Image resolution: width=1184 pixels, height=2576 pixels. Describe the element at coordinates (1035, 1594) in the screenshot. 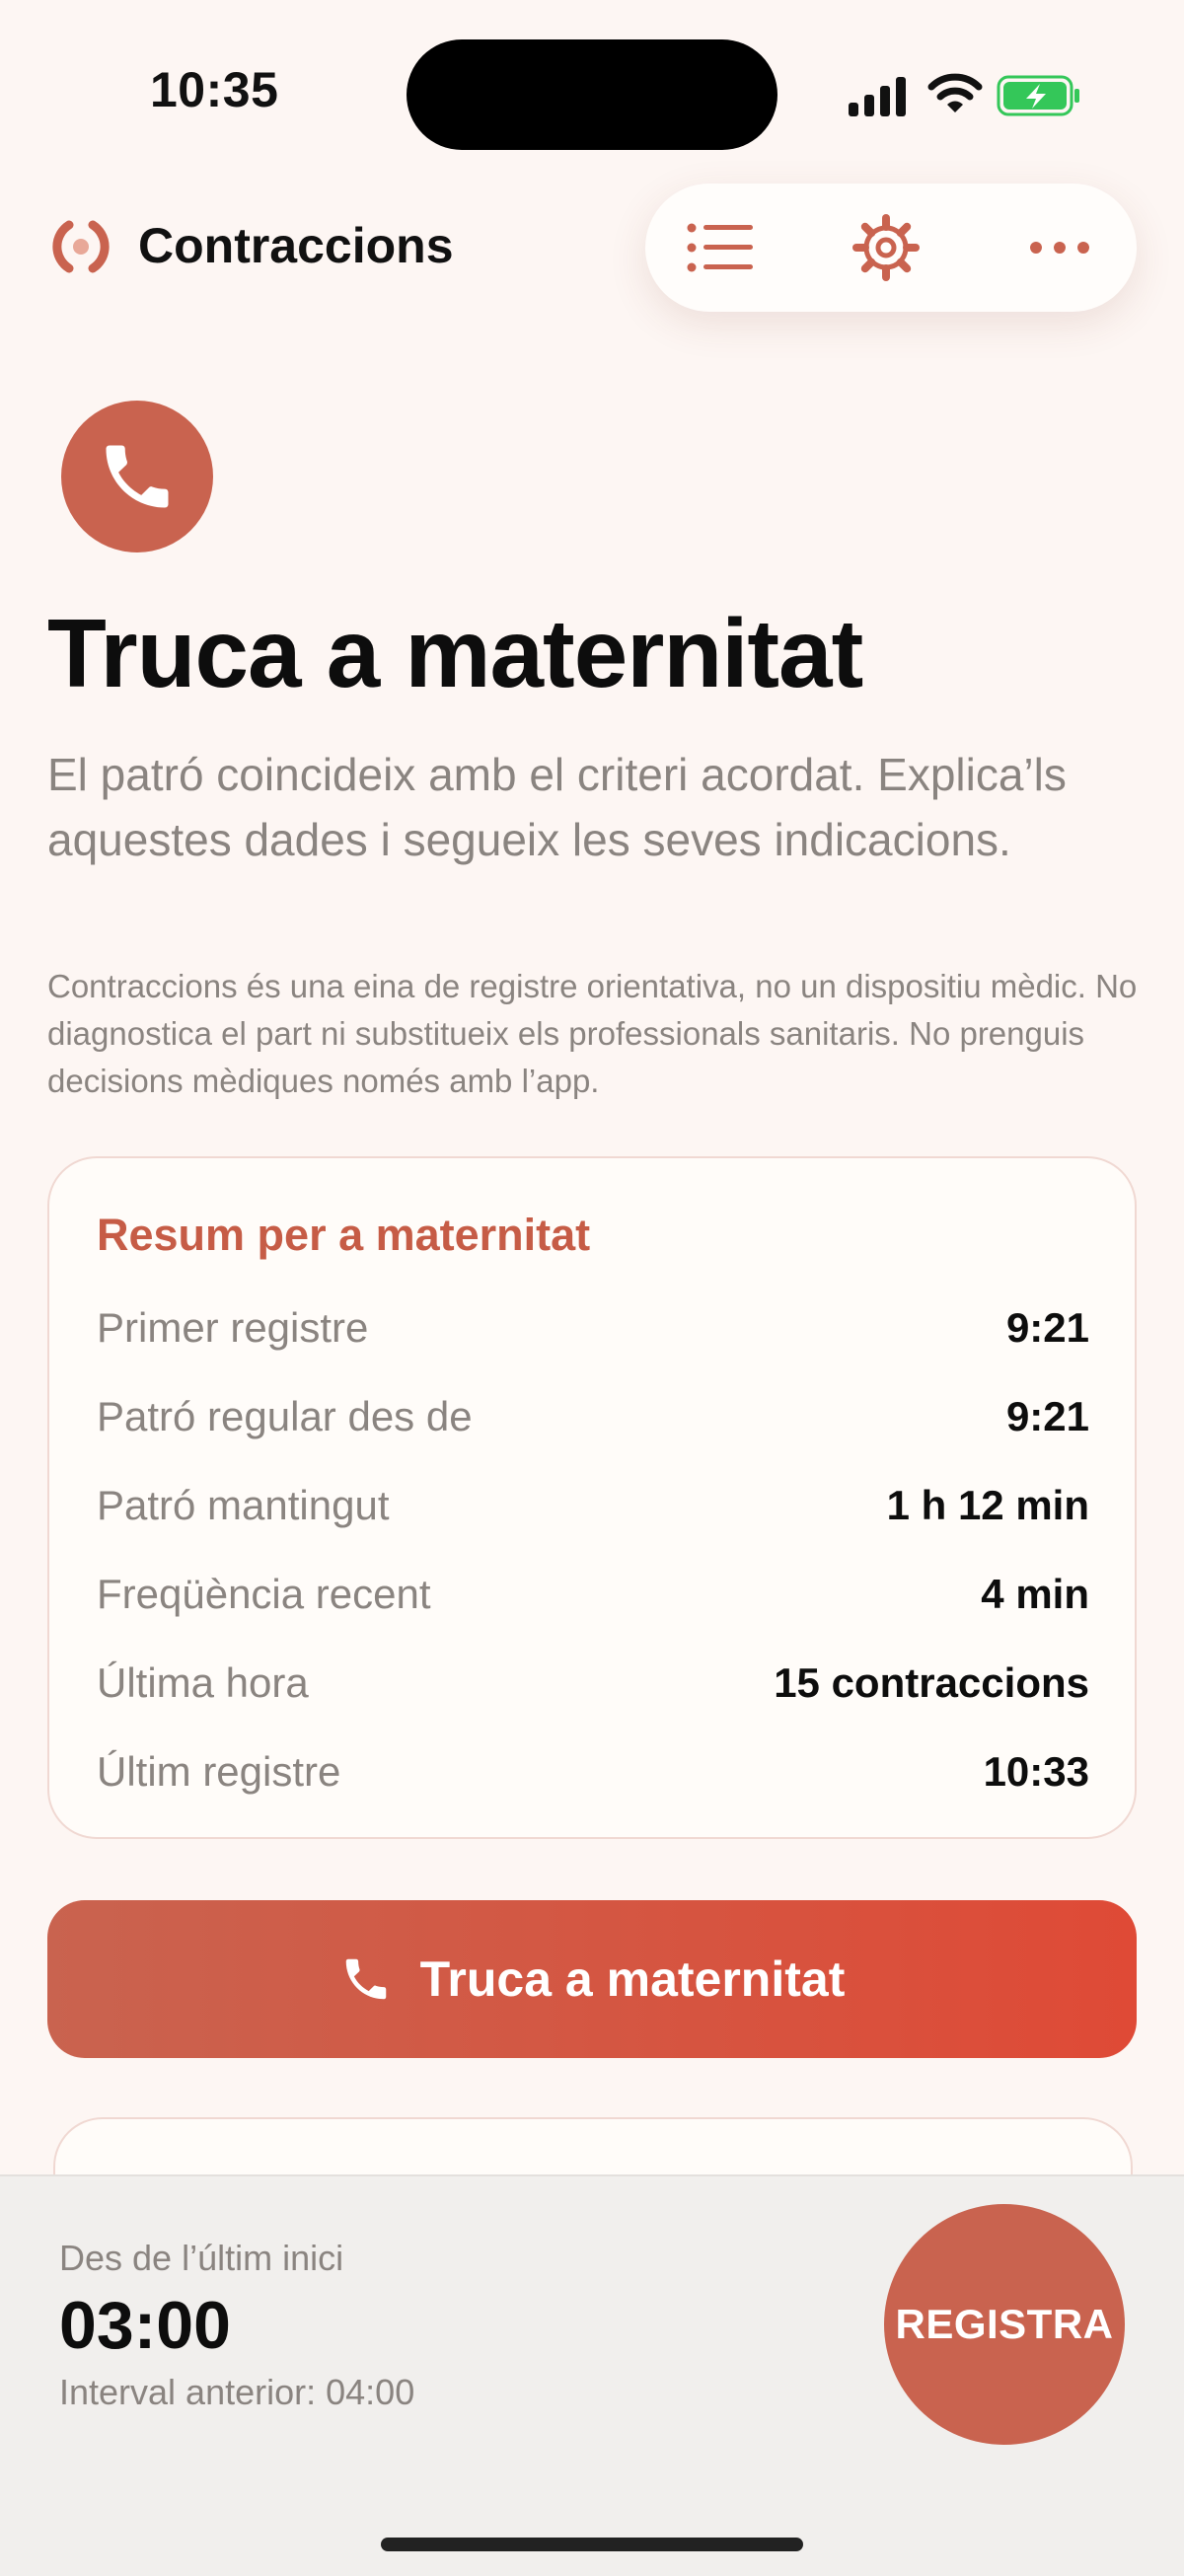

I see `summary-row-value: 4 min` at that location.